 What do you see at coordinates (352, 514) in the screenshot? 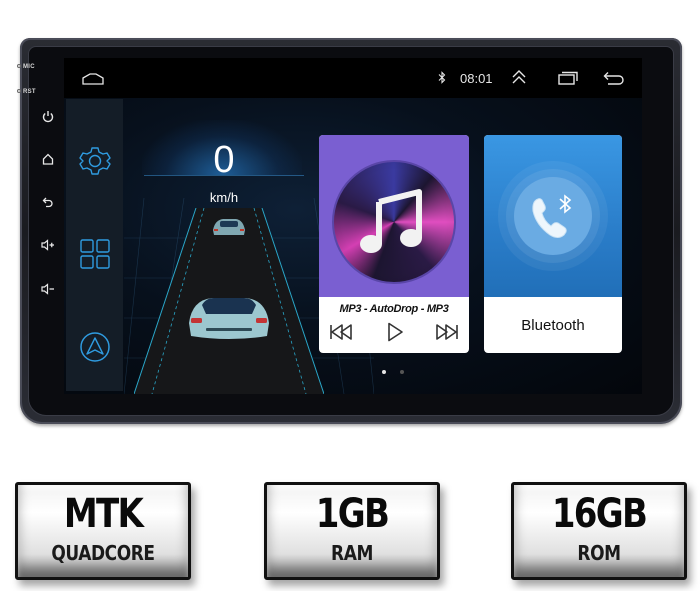
I see `badge-main-text: 1GB` at bounding box center [352, 514].